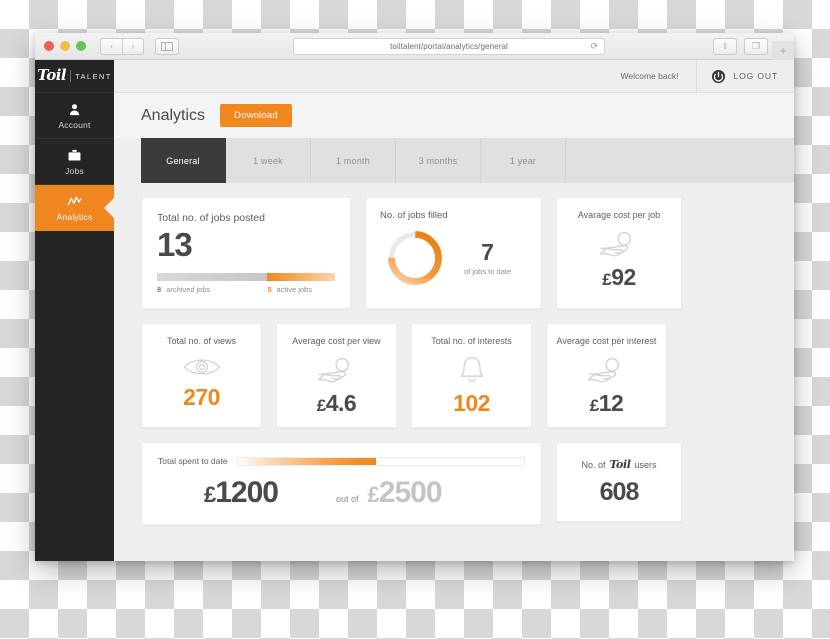  What do you see at coordinates (256, 115) in the screenshot?
I see `download-button: Download` at bounding box center [256, 115].